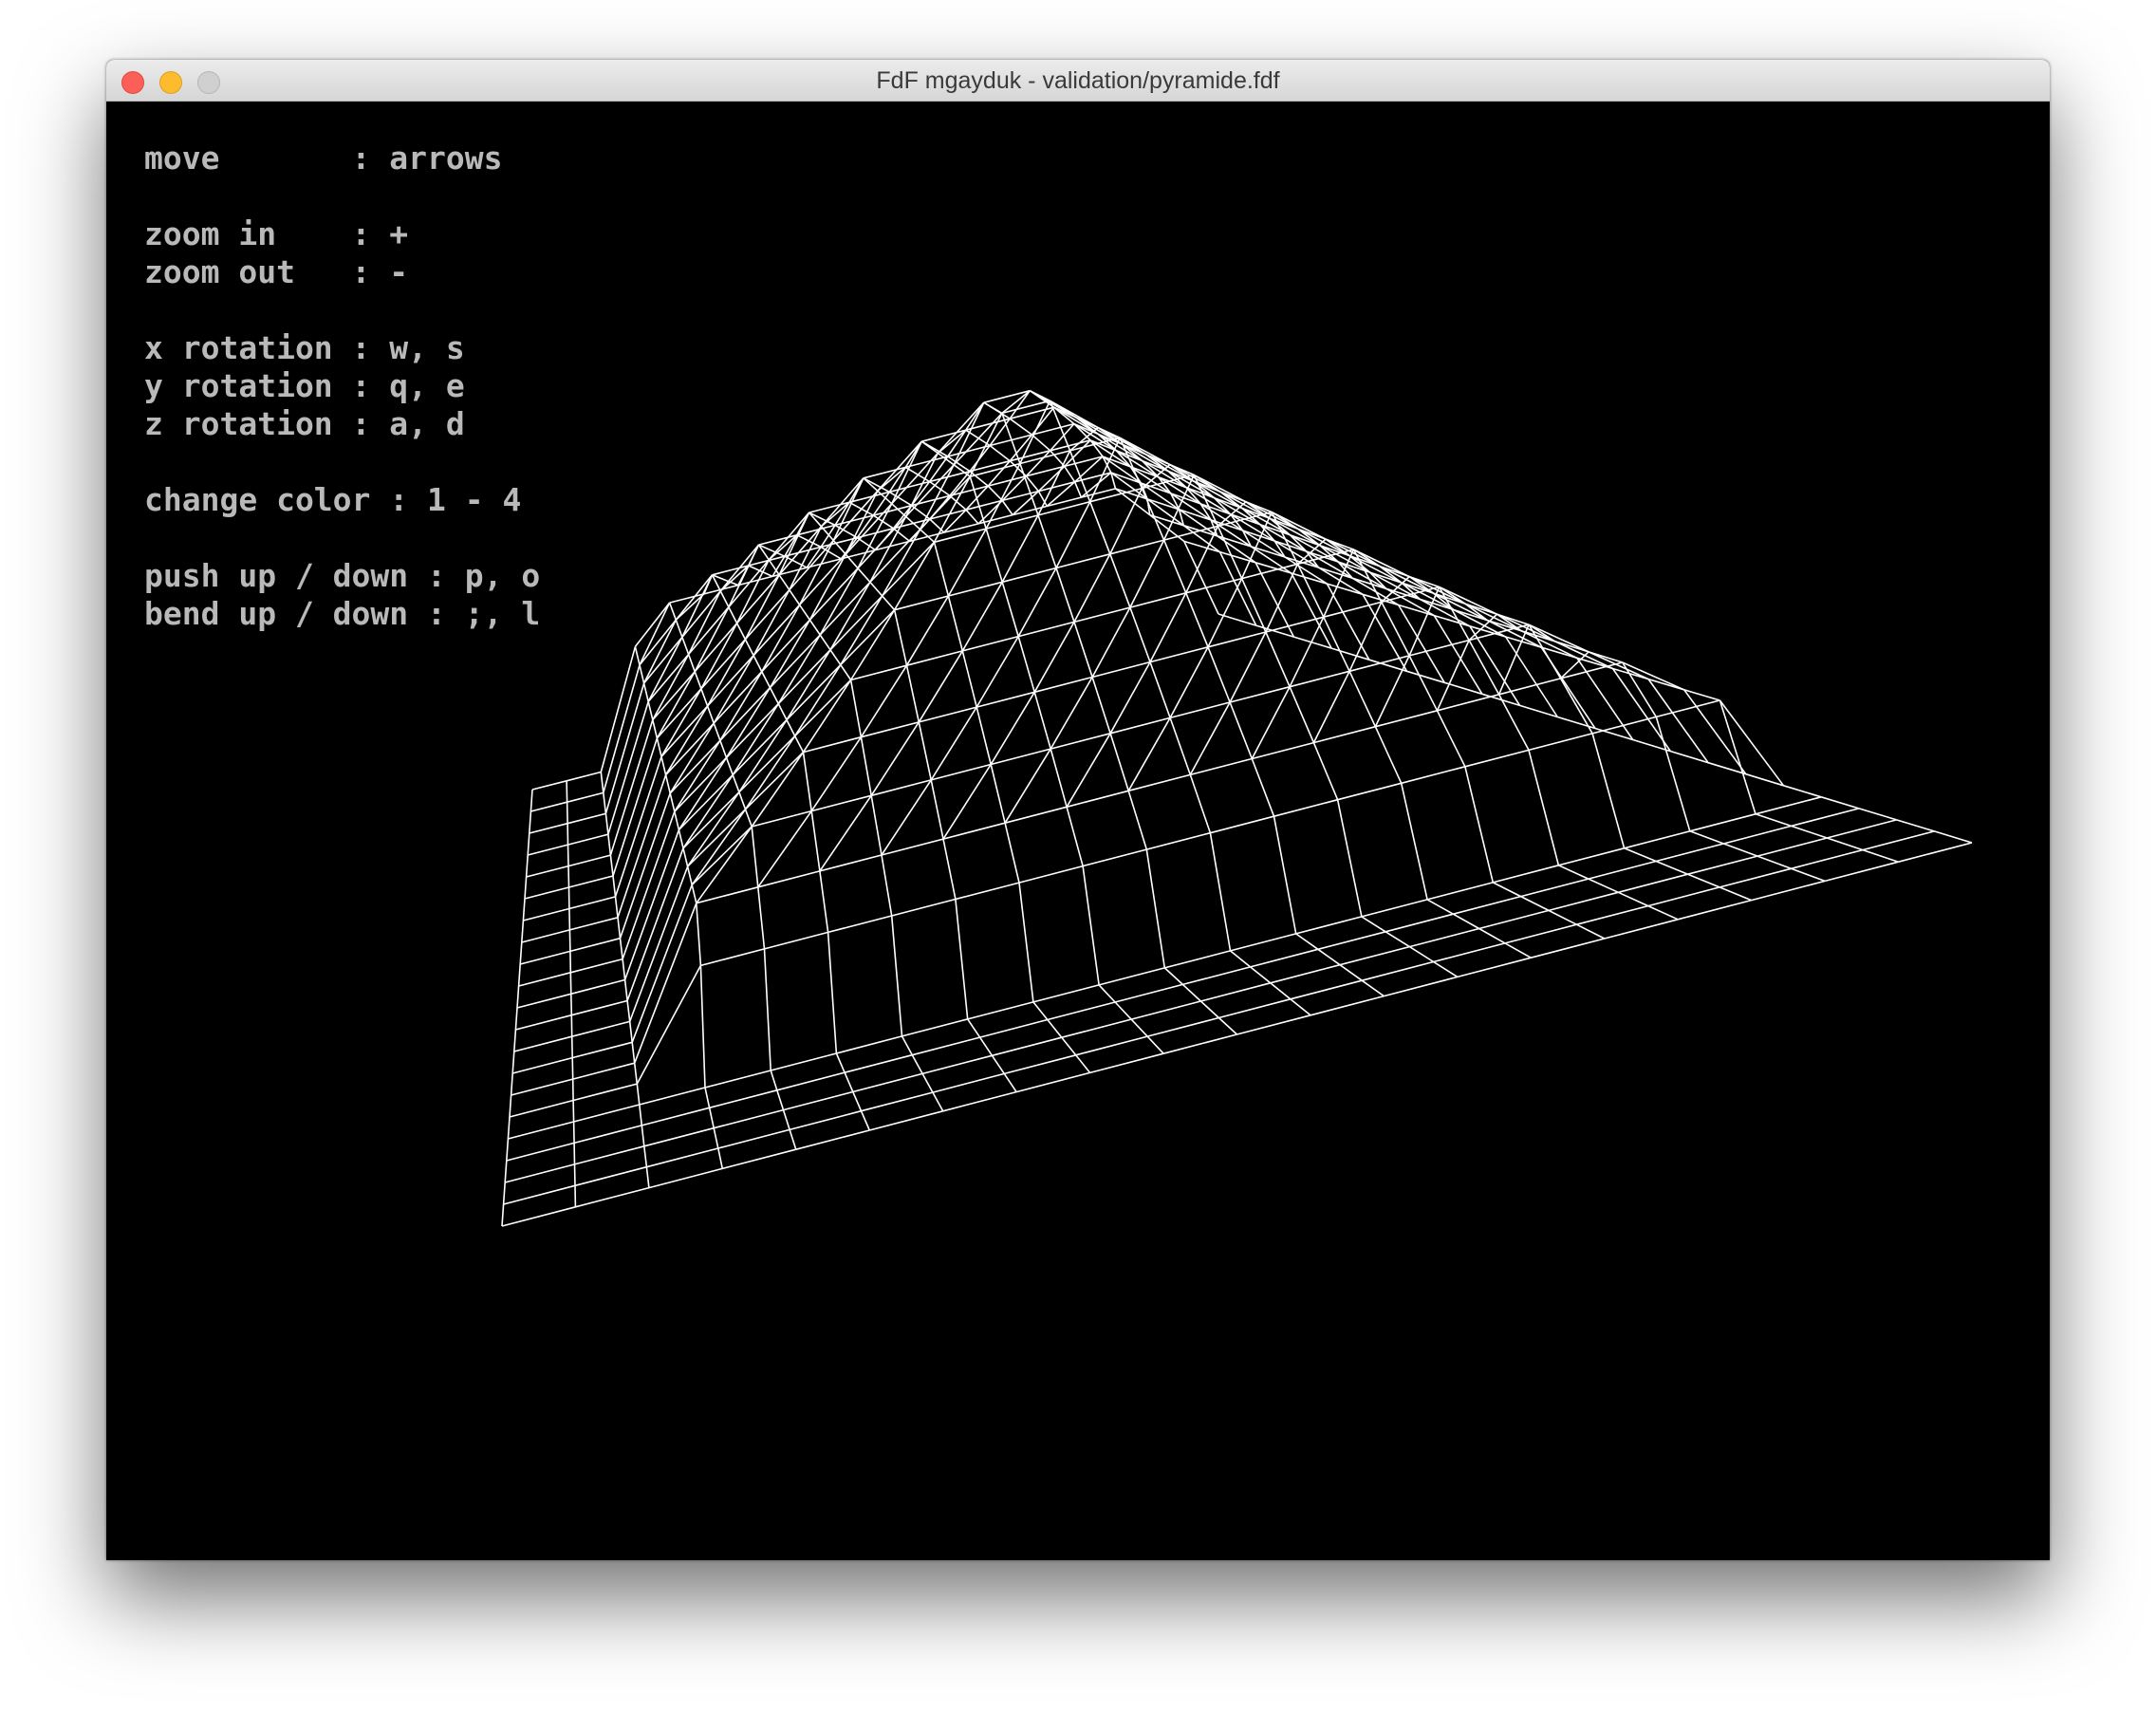  I want to click on title-bar: FdF mgayduk - validation/pyramide.fdf, so click(1078, 81).